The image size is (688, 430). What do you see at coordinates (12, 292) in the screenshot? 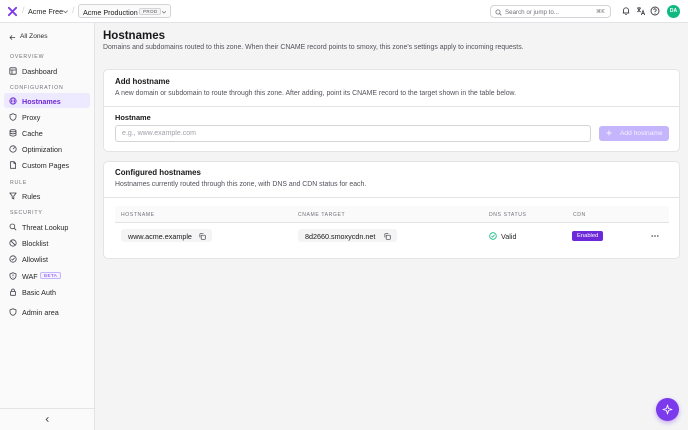
I see `lock-icon` at bounding box center [12, 292].